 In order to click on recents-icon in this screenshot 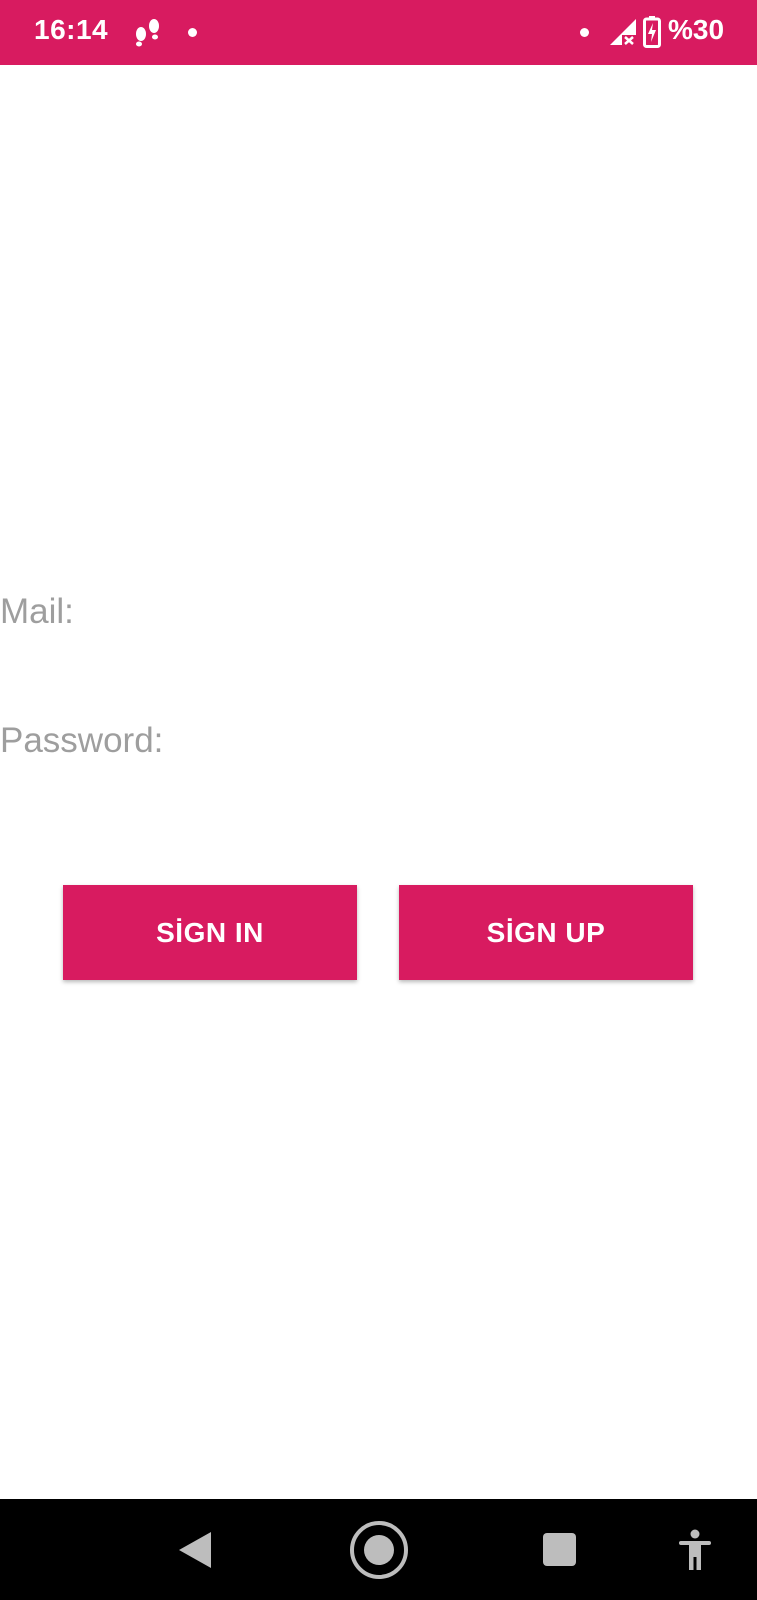, I will do `click(559, 1549)`.